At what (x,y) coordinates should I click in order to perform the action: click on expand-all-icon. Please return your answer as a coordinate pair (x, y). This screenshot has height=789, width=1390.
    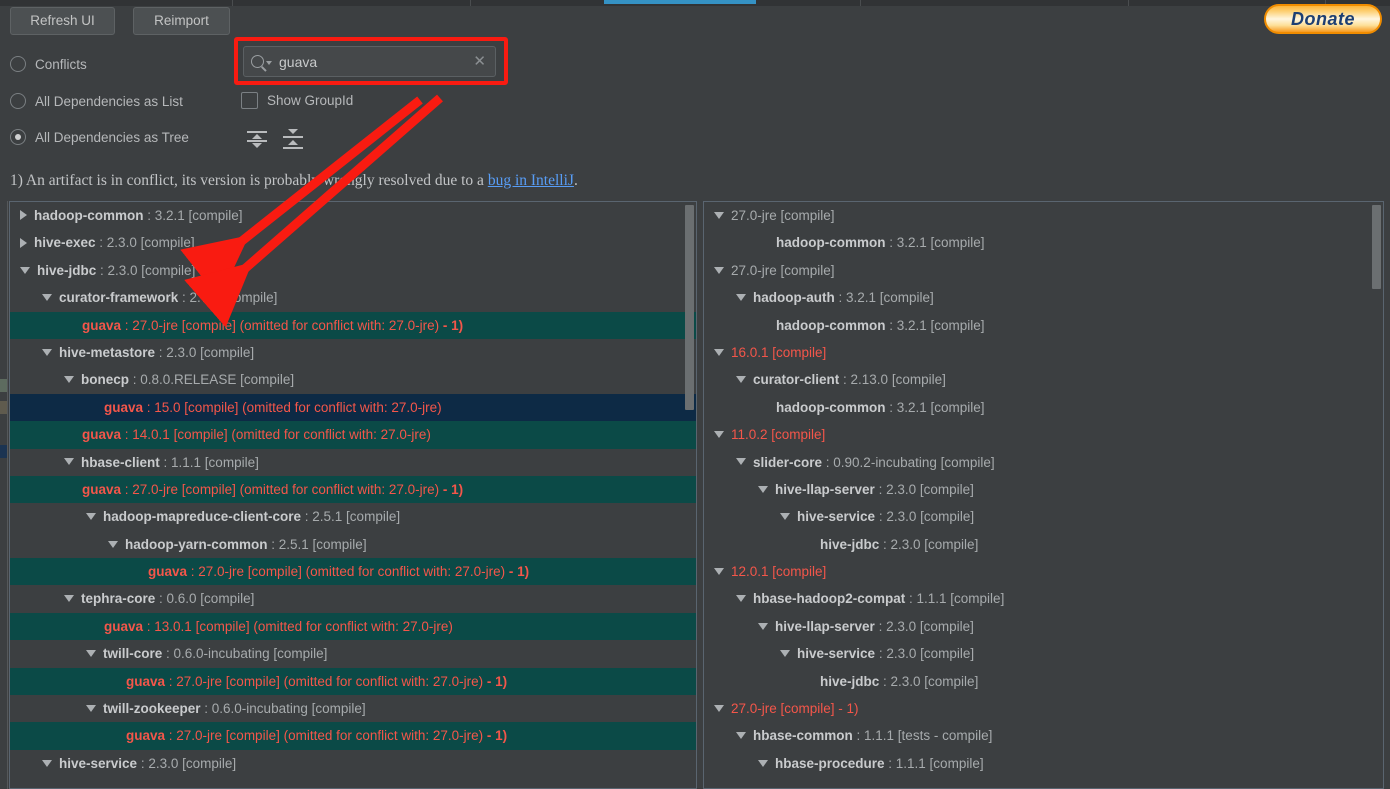
    Looking at the image, I should click on (257, 138).